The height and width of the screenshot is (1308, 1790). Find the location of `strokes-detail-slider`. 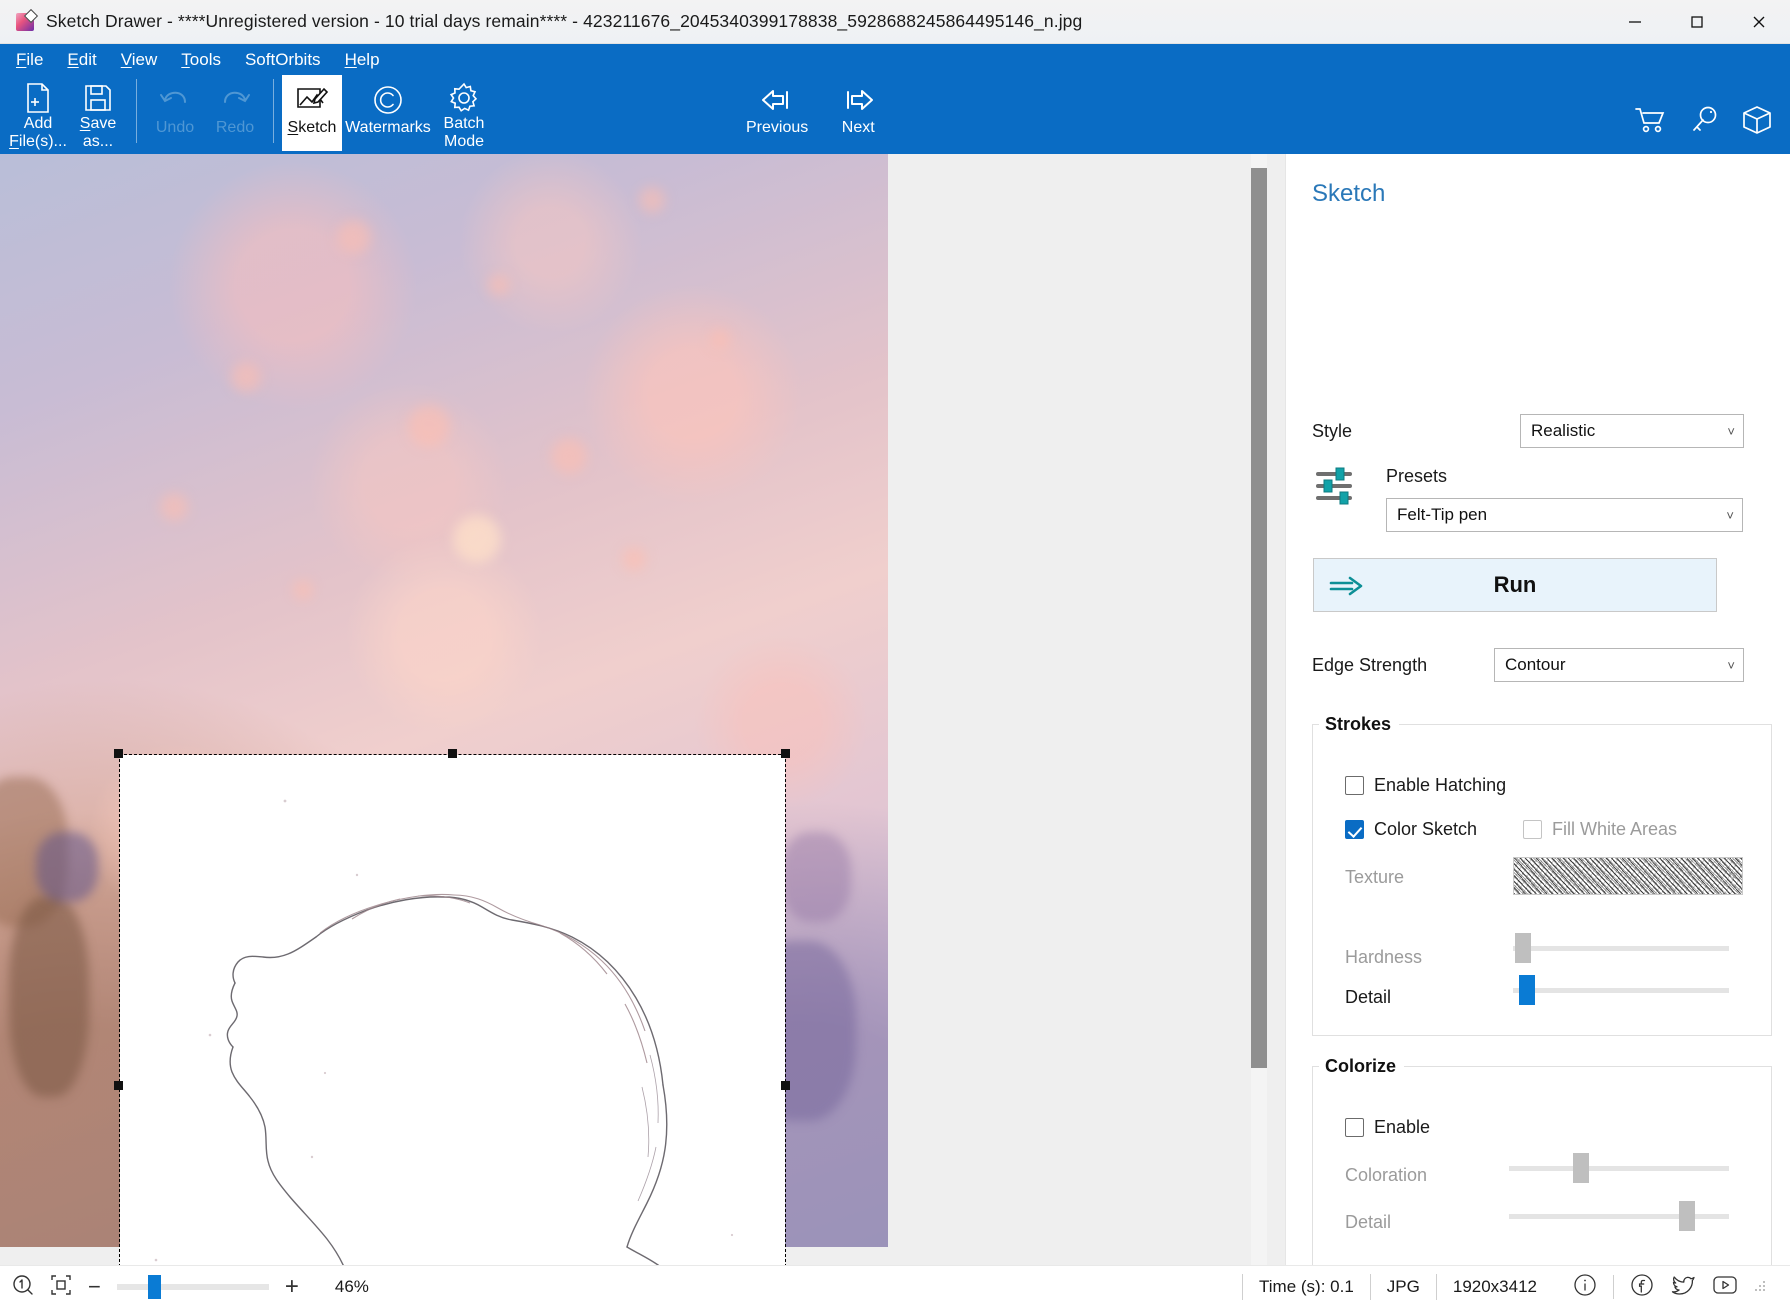

strokes-detail-slider is located at coordinates (1621, 990).